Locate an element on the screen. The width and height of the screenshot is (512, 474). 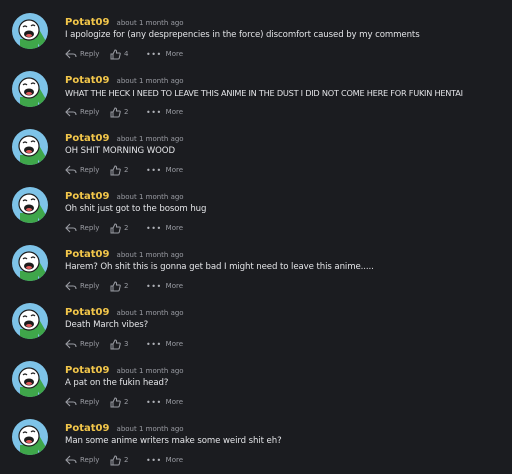
comment-actions: Reply 4 ••• More is located at coordinates (124, 54).